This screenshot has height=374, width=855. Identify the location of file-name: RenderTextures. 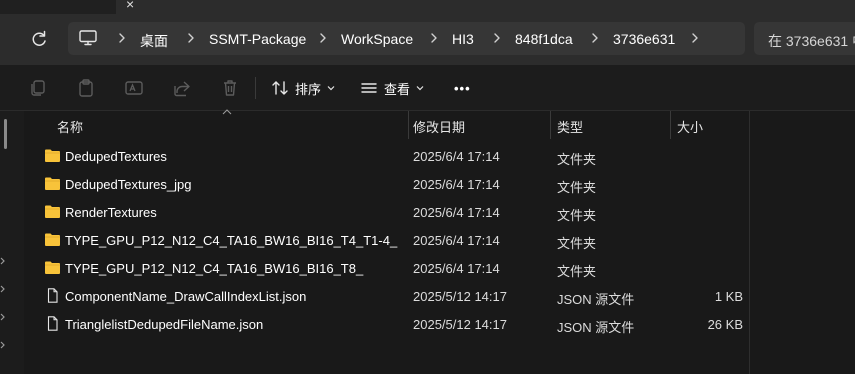
(111, 212).